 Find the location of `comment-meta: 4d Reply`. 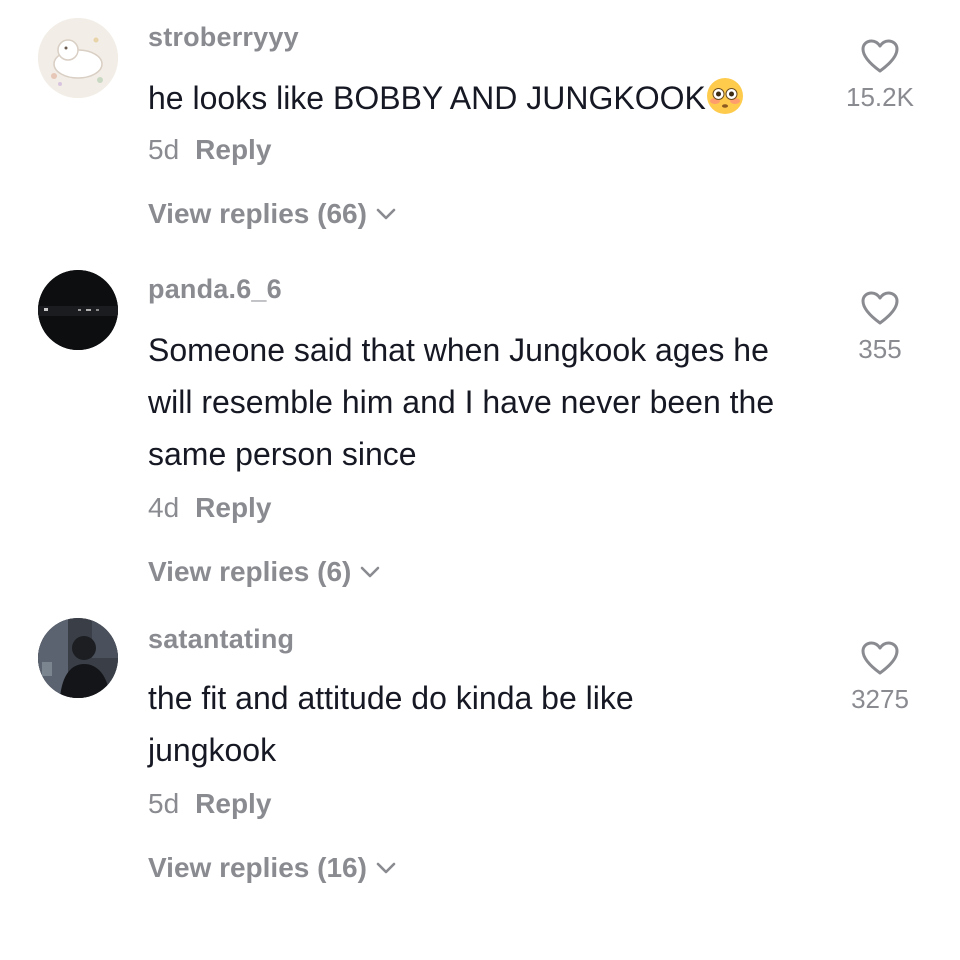

comment-meta: 4d Reply is located at coordinates (209, 508).